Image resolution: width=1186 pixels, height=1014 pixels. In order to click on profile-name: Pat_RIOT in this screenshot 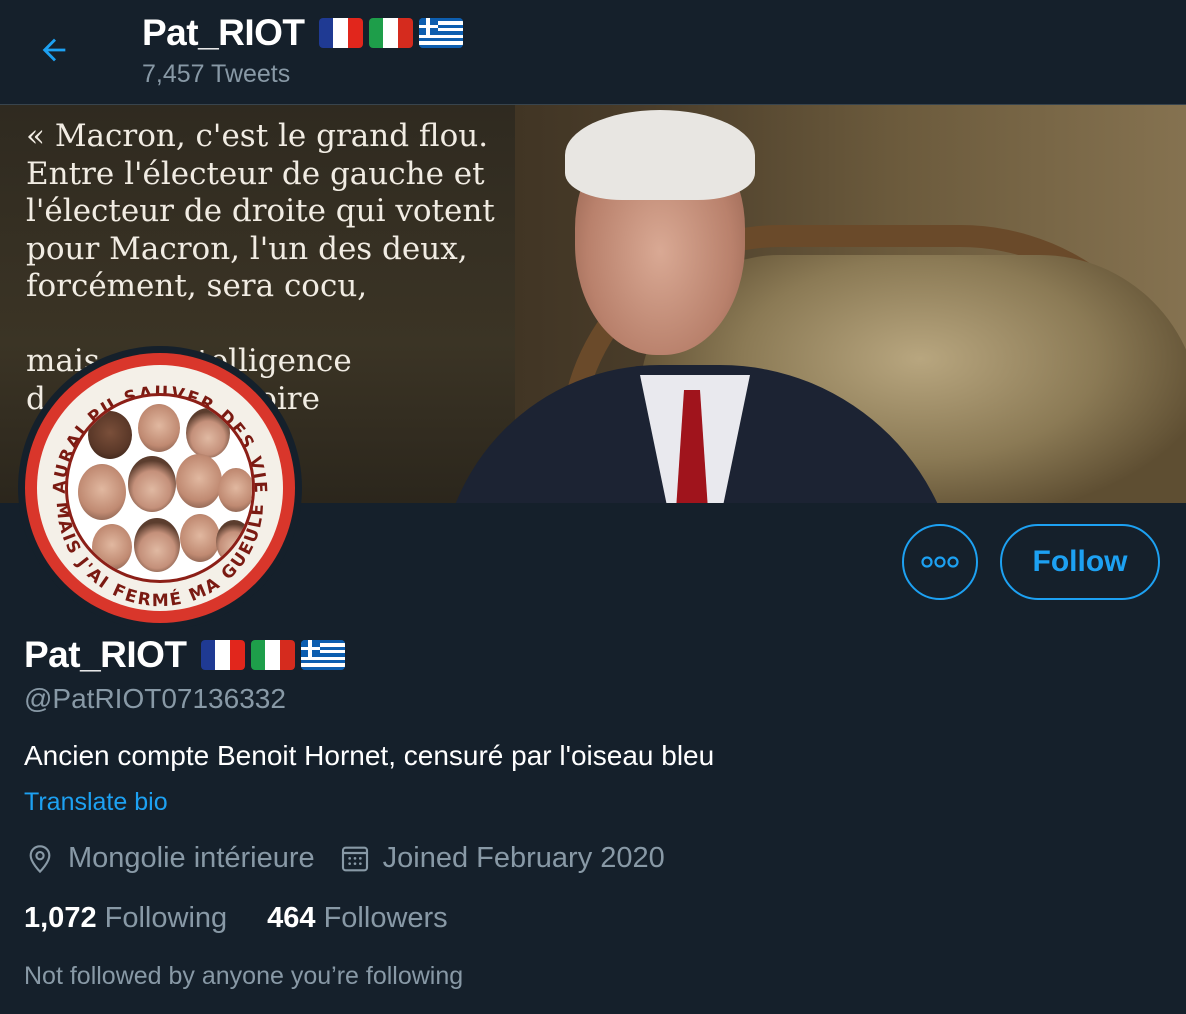, I will do `click(105, 654)`.